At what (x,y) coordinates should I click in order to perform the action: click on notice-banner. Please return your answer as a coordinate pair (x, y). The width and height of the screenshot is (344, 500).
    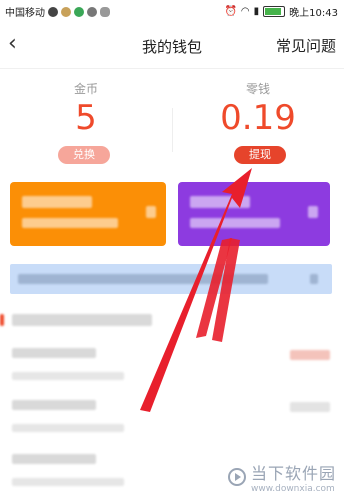
    Looking at the image, I should click on (171, 279).